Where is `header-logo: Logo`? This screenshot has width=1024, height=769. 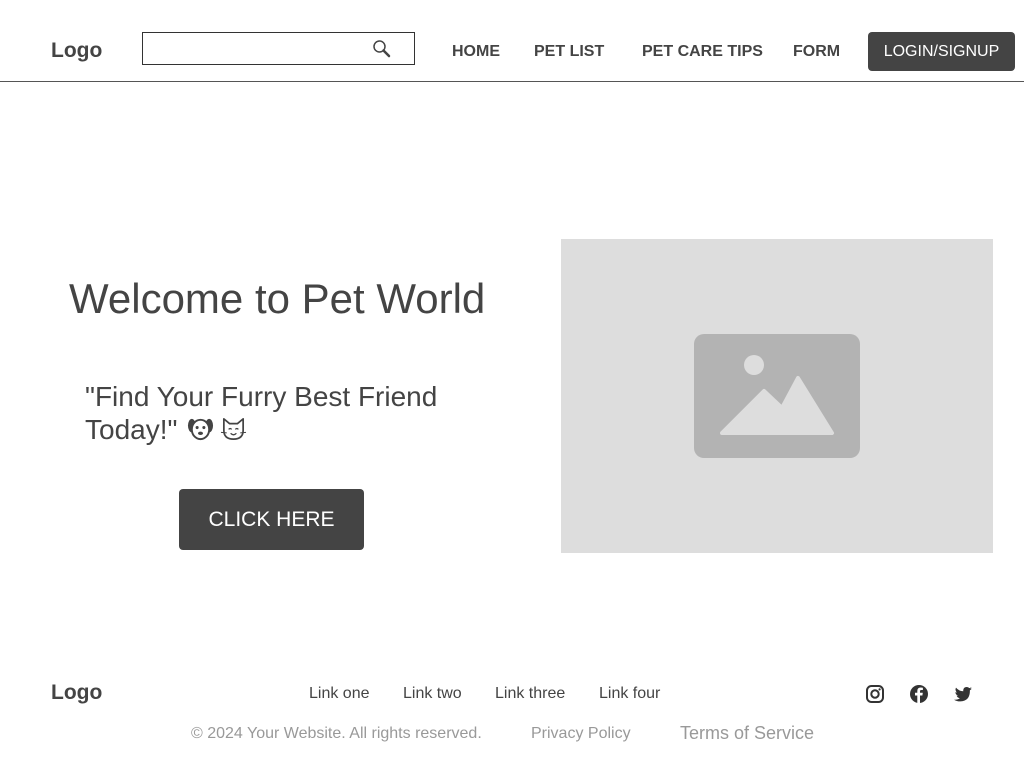 header-logo: Logo is located at coordinates (76, 51).